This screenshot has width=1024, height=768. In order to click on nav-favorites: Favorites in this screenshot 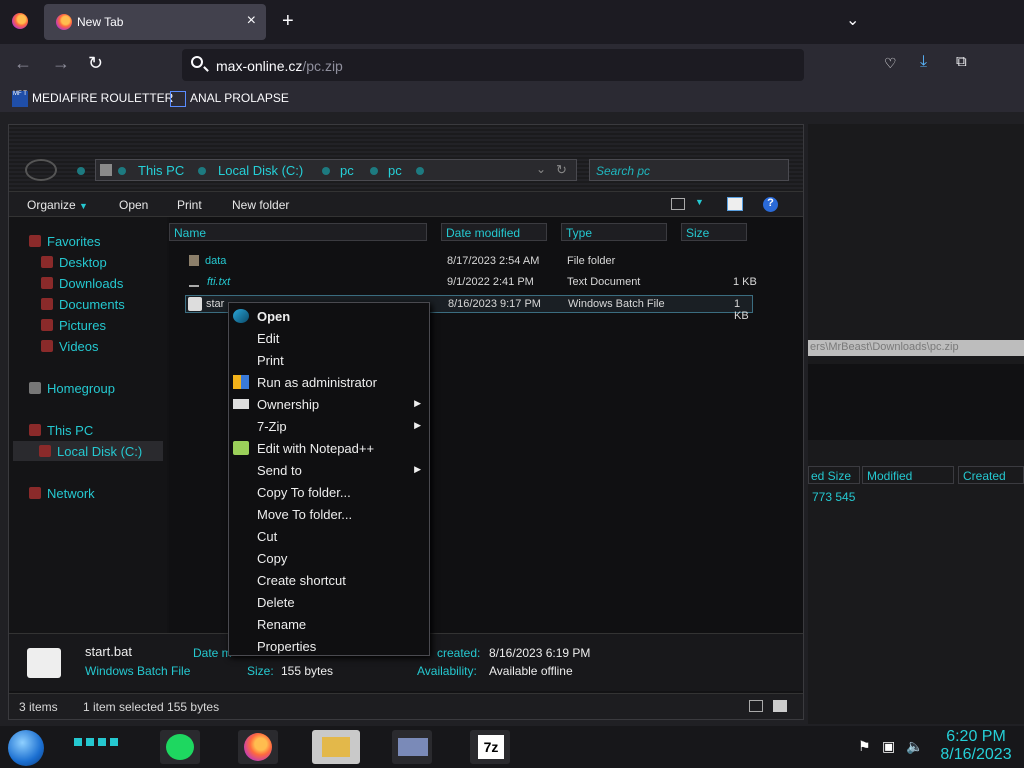, I will do `click(64, 241)`.